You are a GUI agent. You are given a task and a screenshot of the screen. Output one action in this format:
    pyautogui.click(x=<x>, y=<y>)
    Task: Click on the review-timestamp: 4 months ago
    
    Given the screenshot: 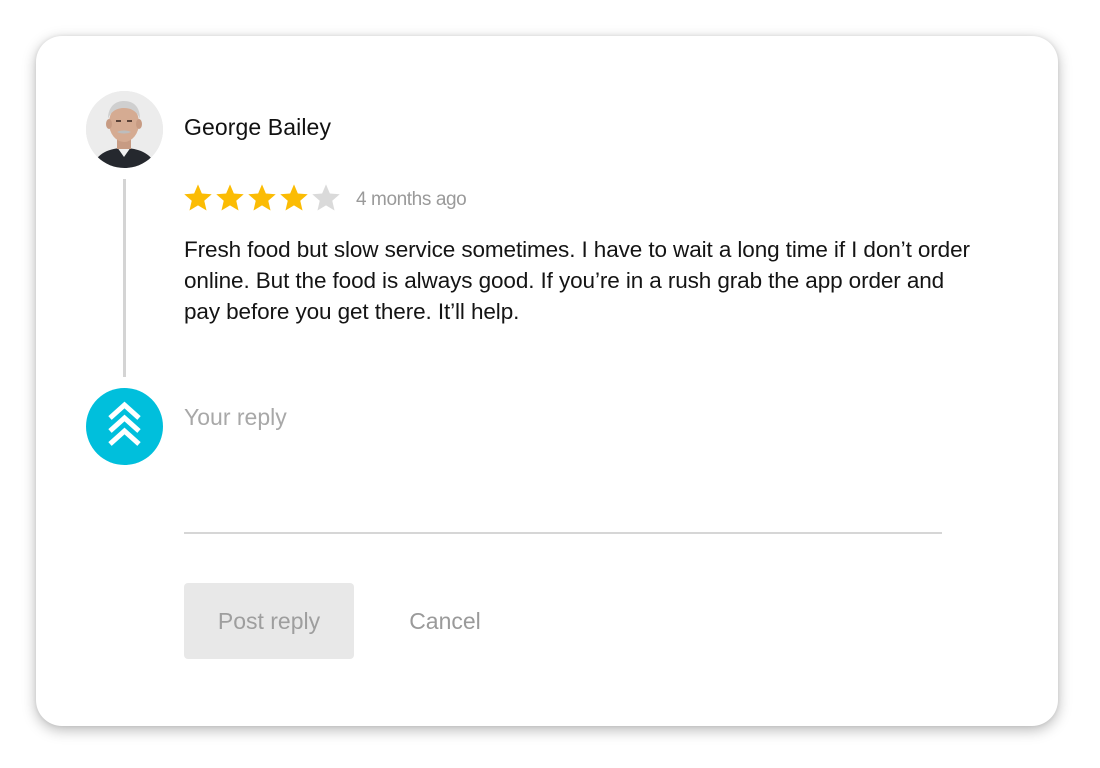 What is the action you would take?
    pyautogui.click(x=411, y=199)
    